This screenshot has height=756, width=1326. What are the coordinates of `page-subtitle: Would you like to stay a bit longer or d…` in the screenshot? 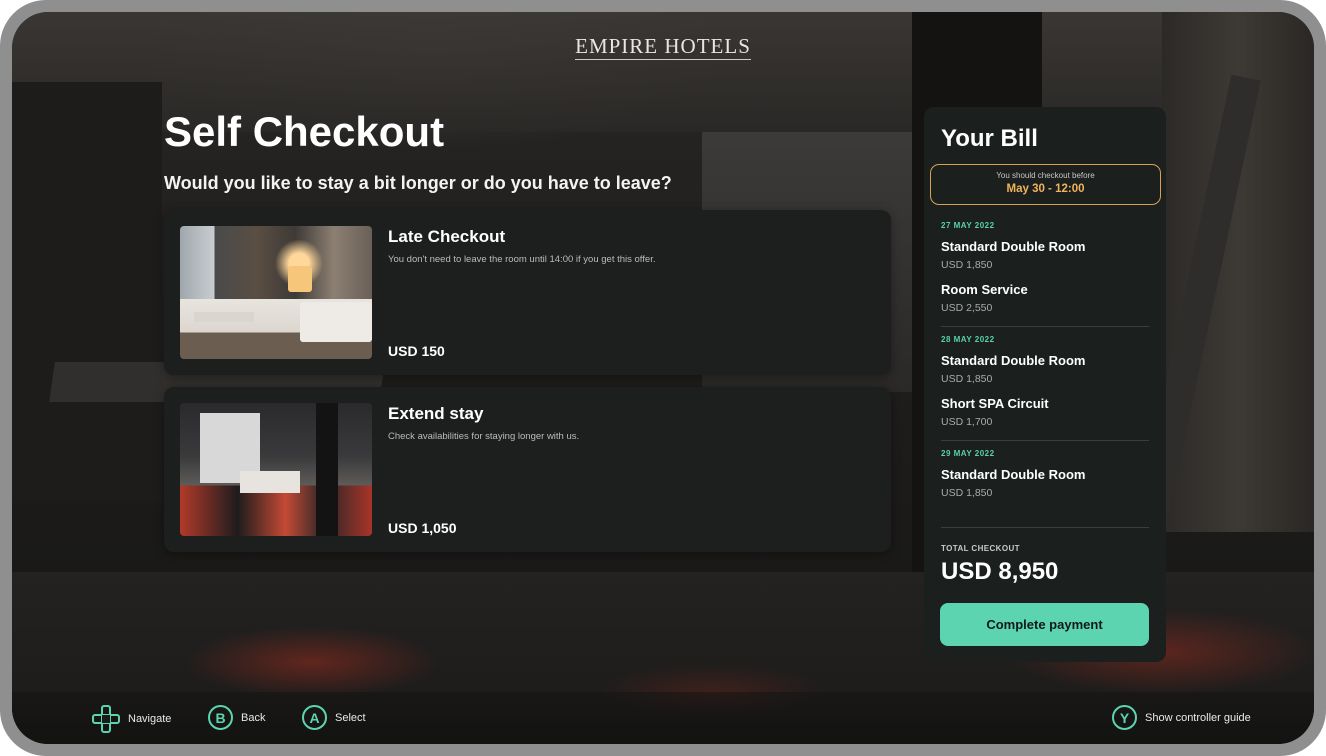 It's located at (418, 183).